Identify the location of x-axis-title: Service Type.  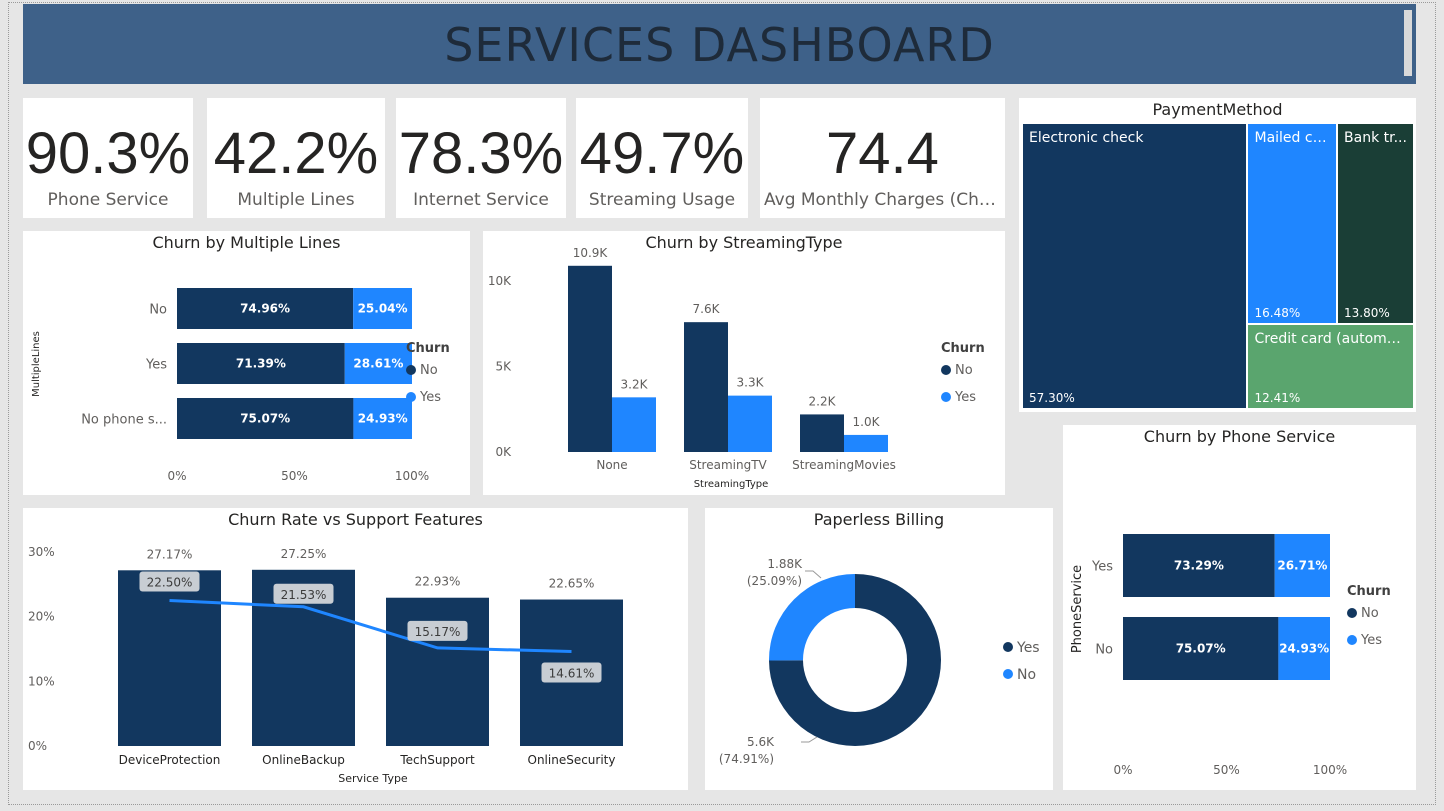
(373, 778).